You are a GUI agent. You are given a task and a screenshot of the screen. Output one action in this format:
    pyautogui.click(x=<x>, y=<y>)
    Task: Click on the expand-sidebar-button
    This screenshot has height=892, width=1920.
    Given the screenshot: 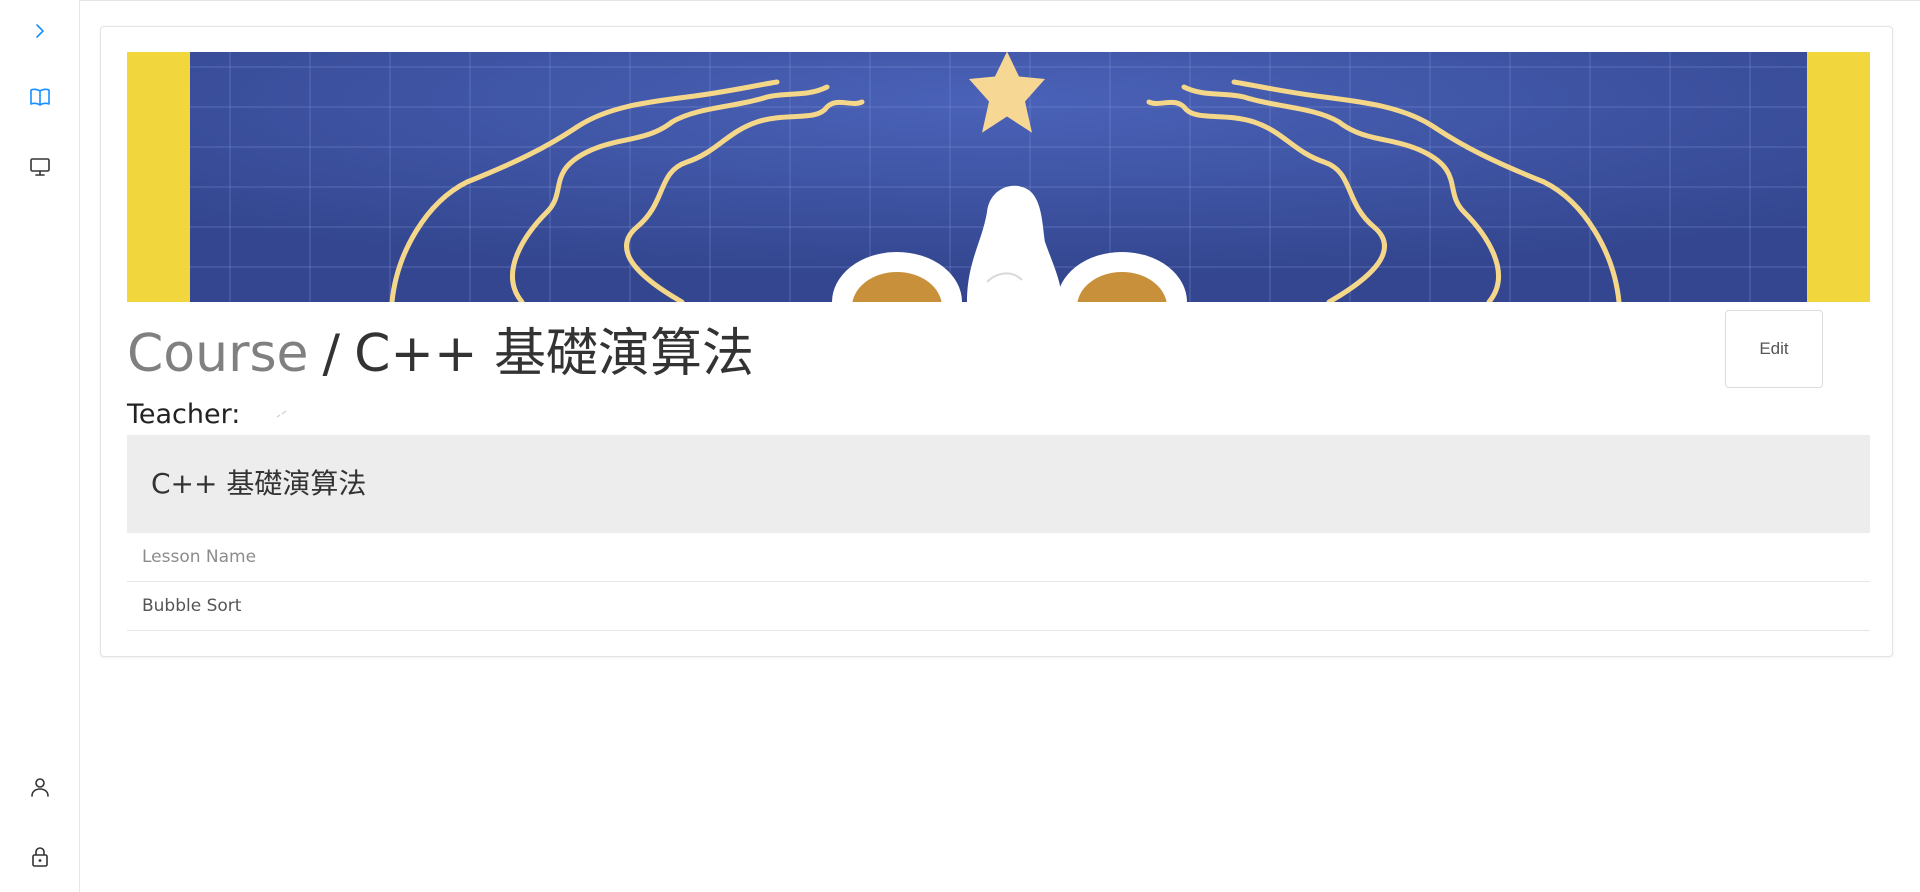 What is the action you would take?
    pyautogui.click(x=40, y=31)
    